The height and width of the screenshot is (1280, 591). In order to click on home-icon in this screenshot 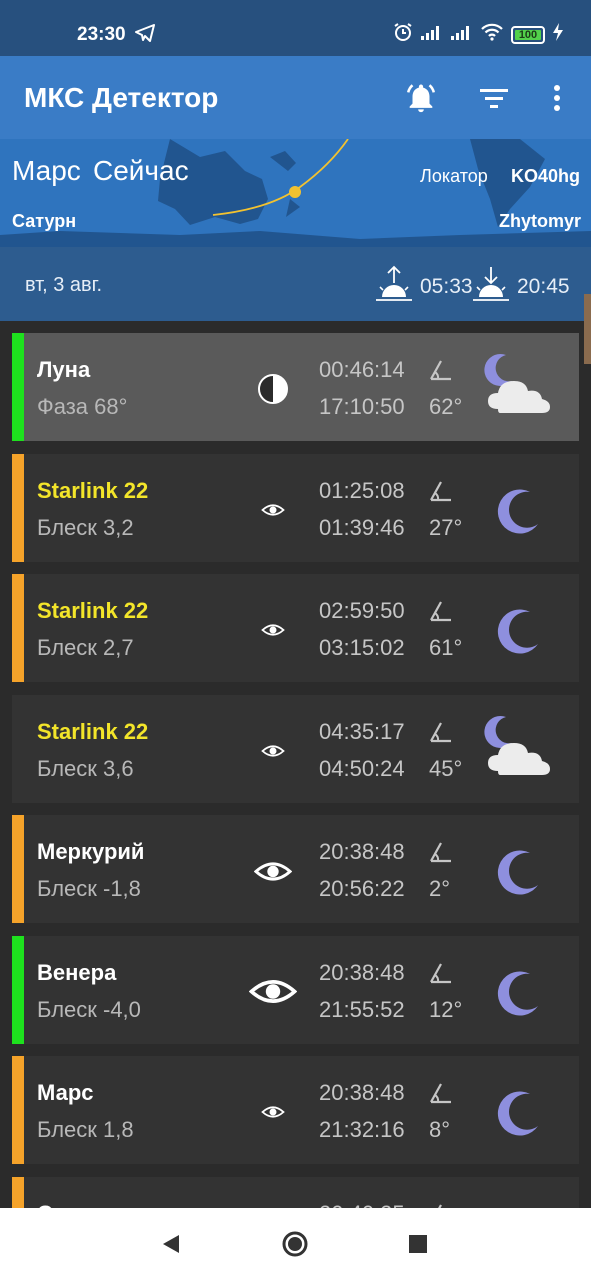, I will do `click(295, 1244)`.